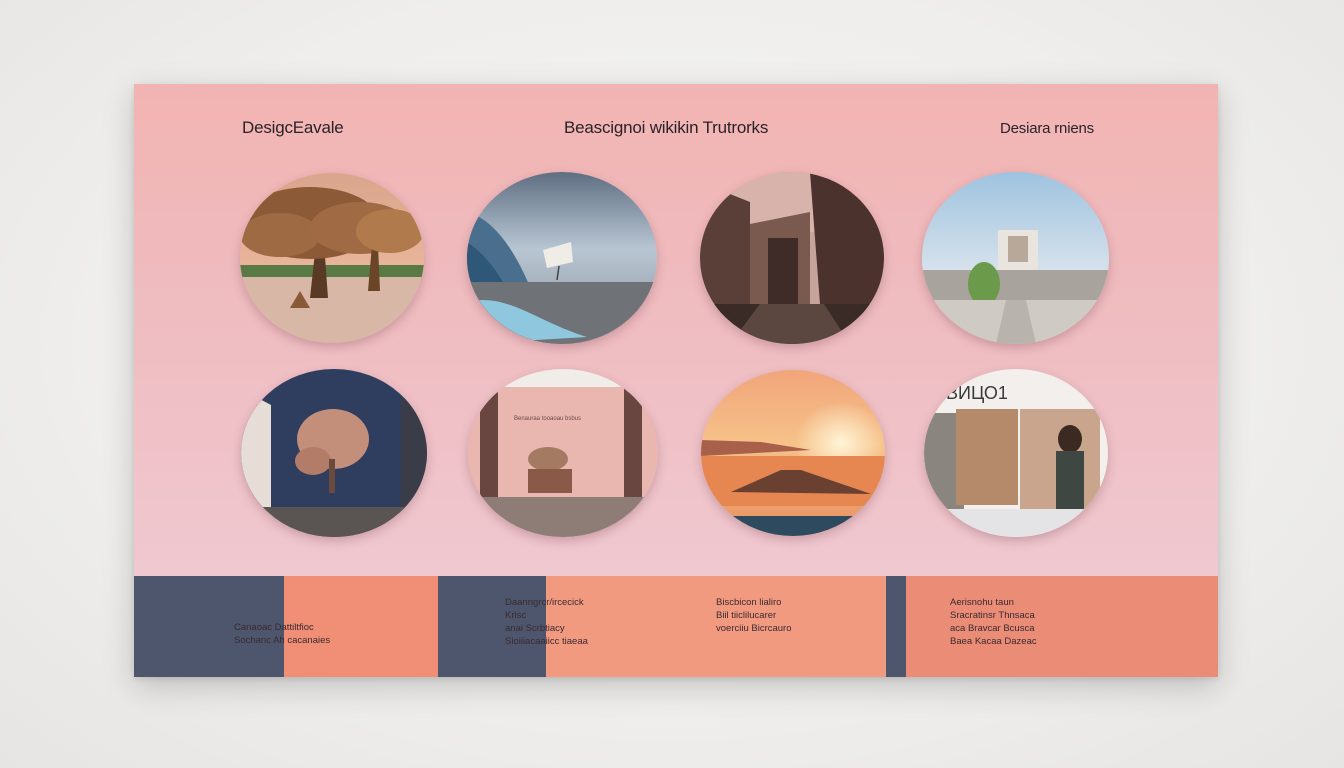 The width and height of the screenshot is (1344, 768). What do you see at coordinates (334, 453) in the screenshot?
I see `tree-mural-image` at bounding box center [334, 453].